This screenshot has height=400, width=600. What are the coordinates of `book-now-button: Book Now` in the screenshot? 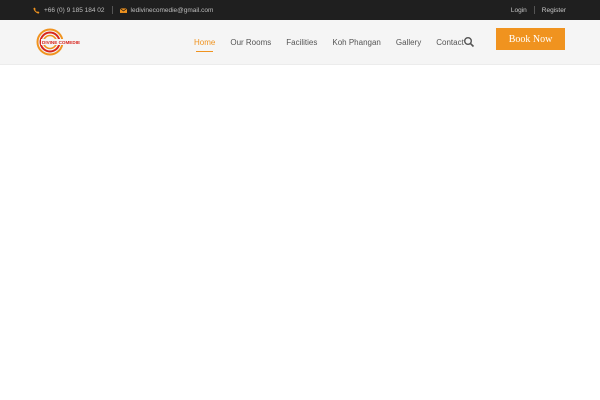 It's located at (530, 39).